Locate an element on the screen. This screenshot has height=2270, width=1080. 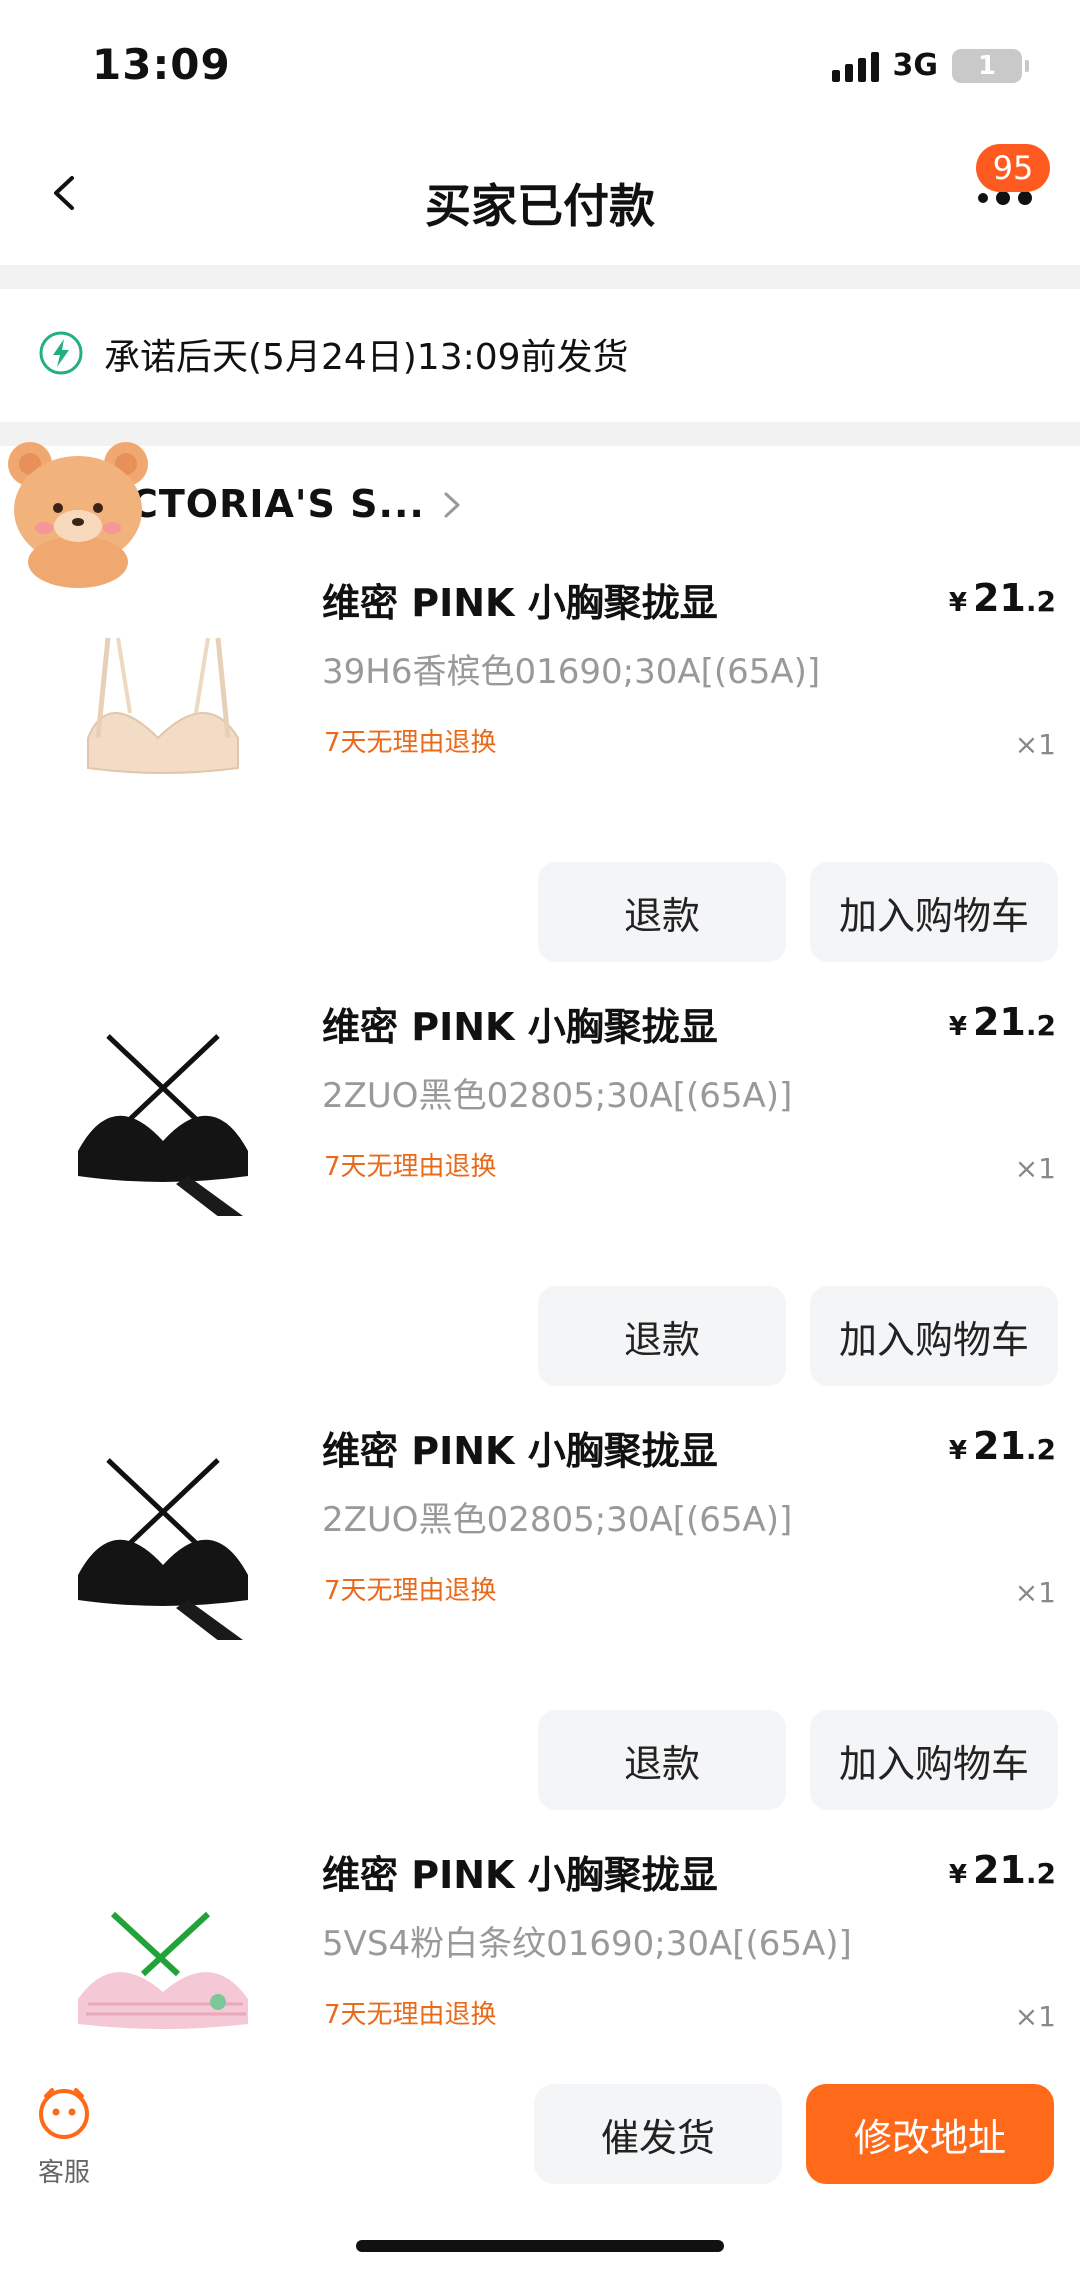
home-indicator is located at coordinates (540, 2246).